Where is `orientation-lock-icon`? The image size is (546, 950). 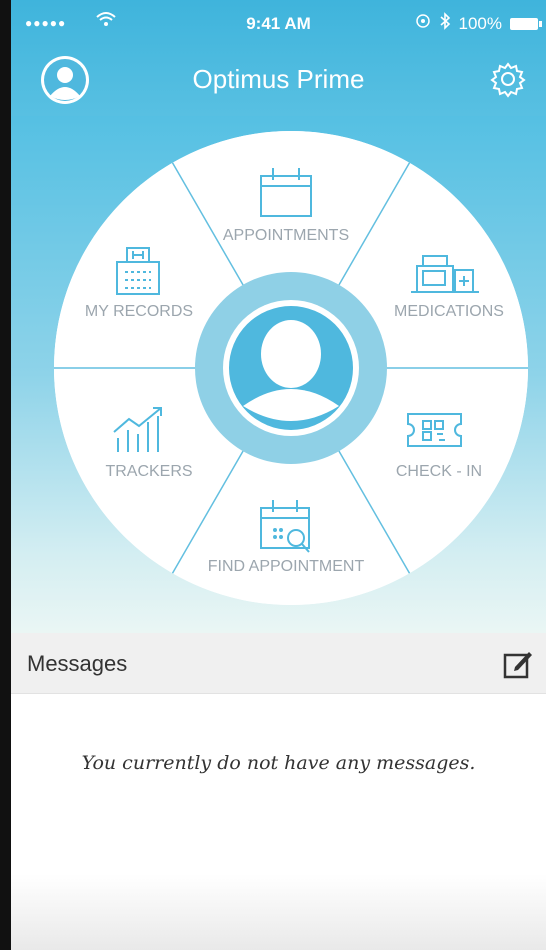
orientation-lock-icon is located at coordinates (423, 23).